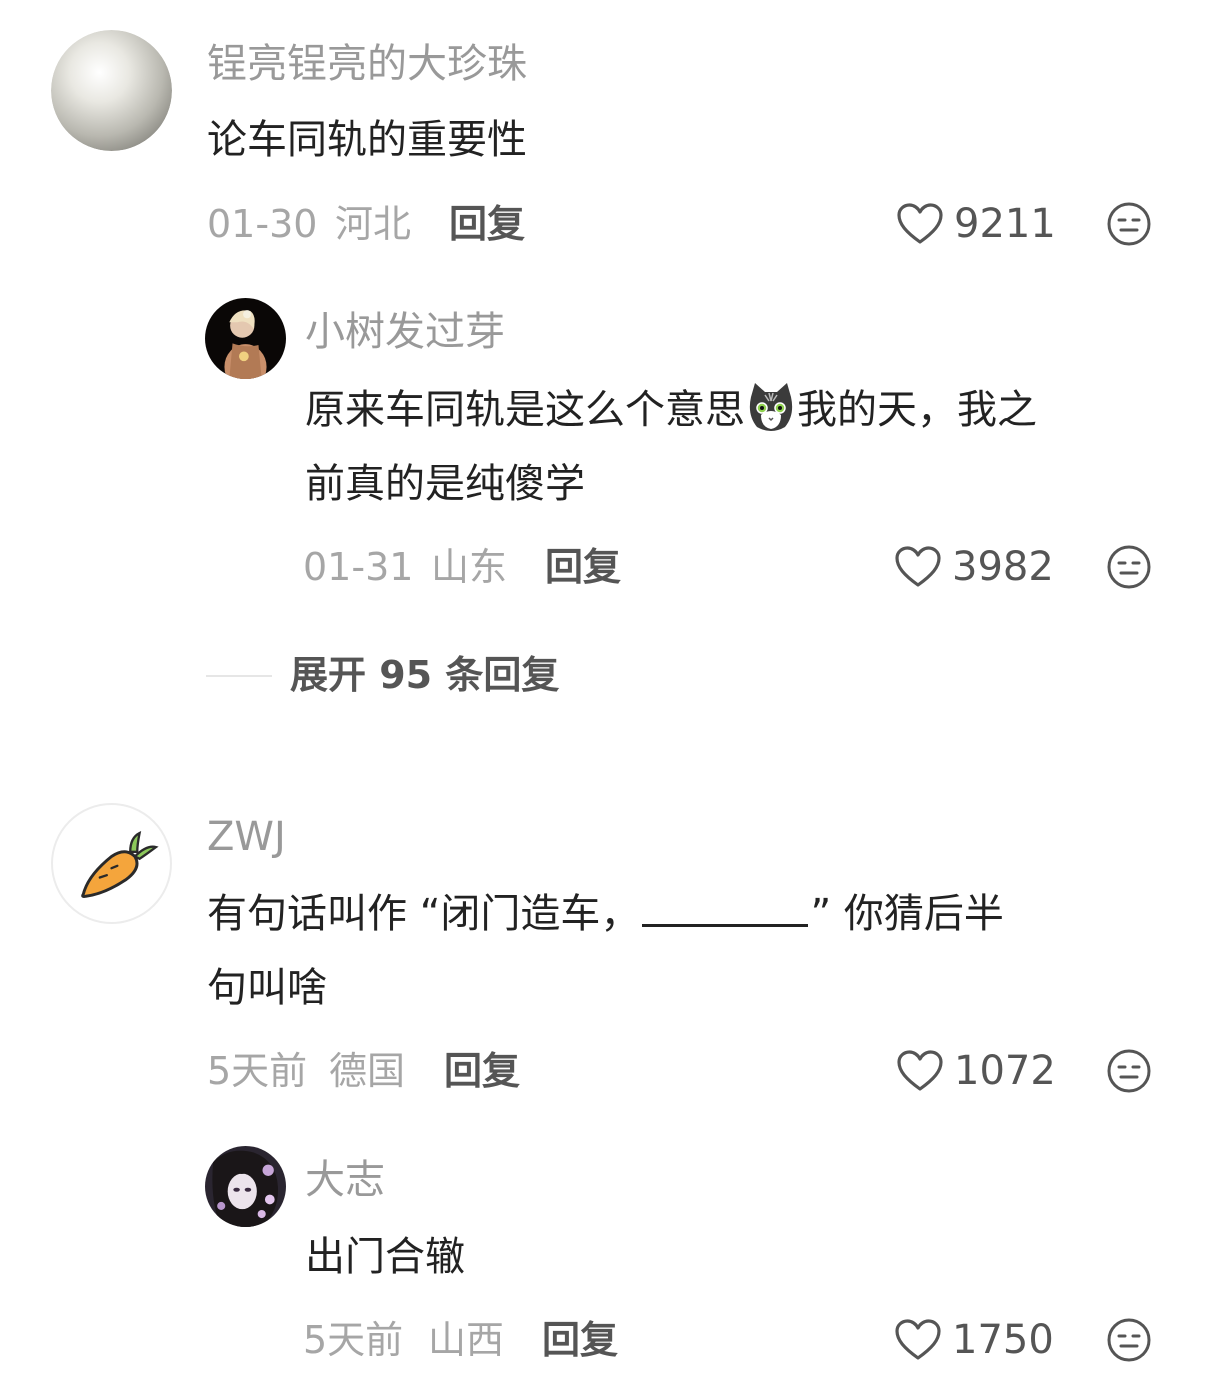 This screenshot has height=1399, width=1224. I want to click on like-button: 3982, so click(974, 567).